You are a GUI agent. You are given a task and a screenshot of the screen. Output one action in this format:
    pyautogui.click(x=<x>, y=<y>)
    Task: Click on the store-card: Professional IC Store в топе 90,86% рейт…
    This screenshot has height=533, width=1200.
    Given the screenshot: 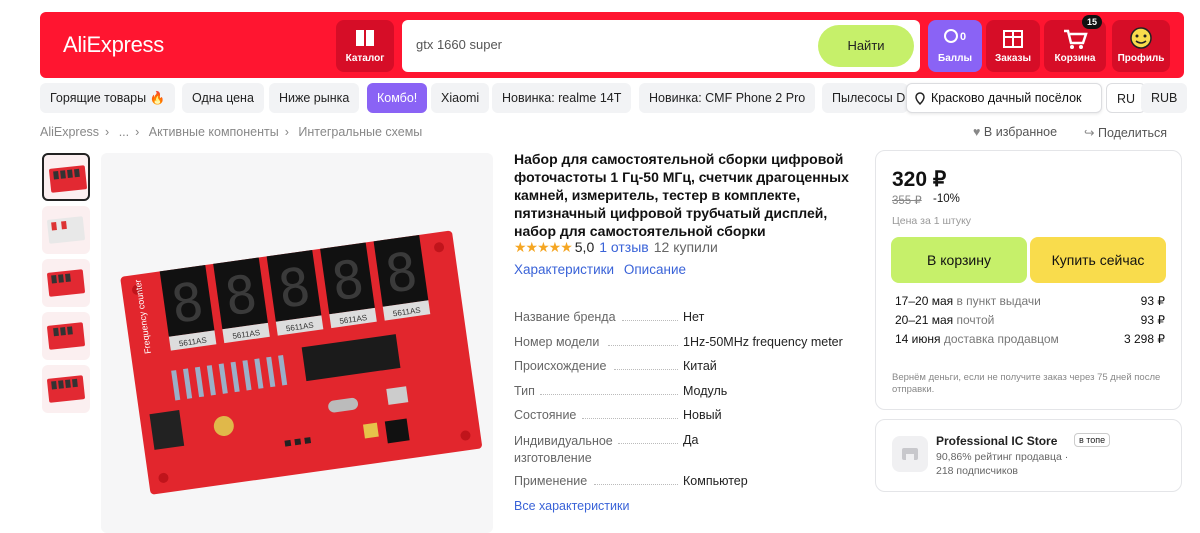 What is the action you would take?
    pyautogui.click(x=1028, y=455)
    